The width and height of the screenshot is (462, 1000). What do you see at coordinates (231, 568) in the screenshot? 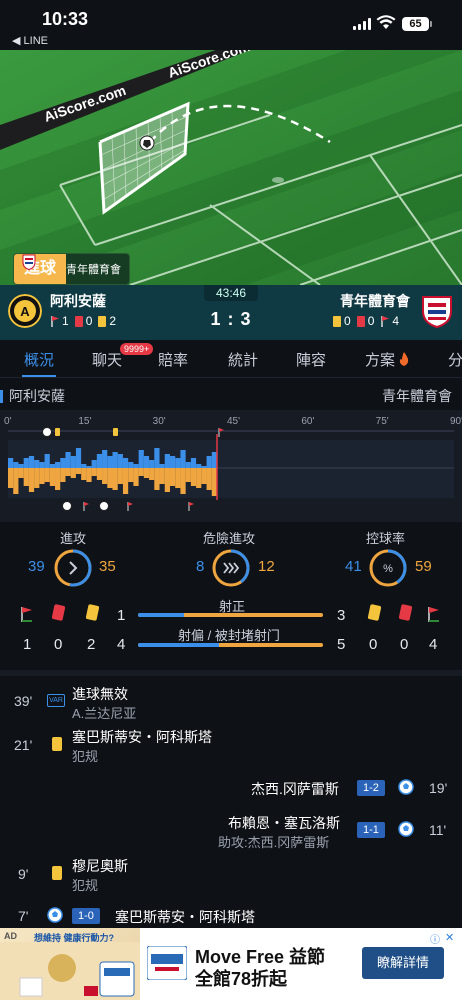
I see `dangerous-attack-ring` at bounding box center [231, 568].